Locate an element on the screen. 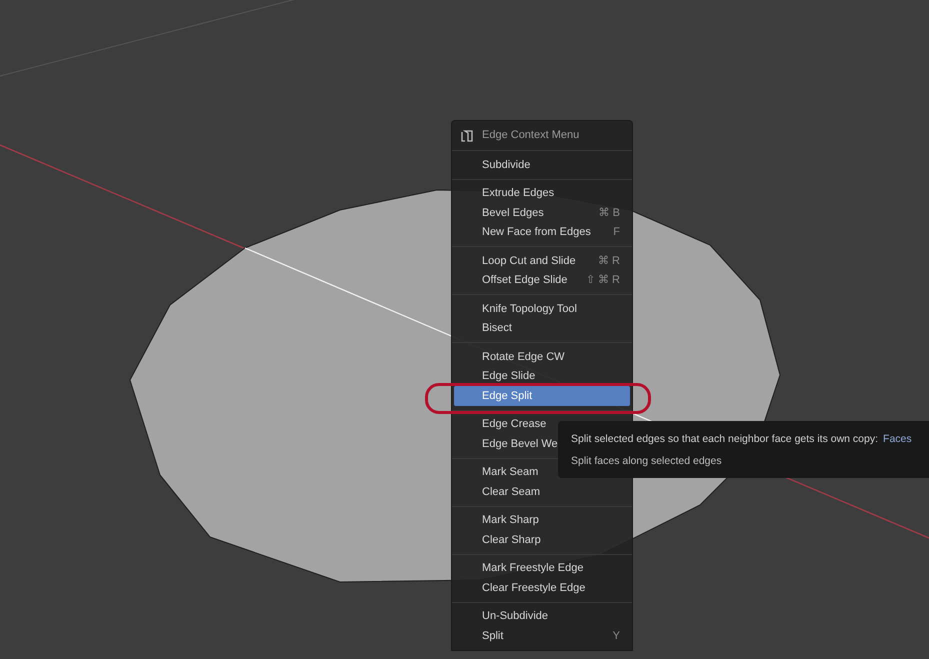  menu-item: Edge Slide is located at coordinates (542, 376).